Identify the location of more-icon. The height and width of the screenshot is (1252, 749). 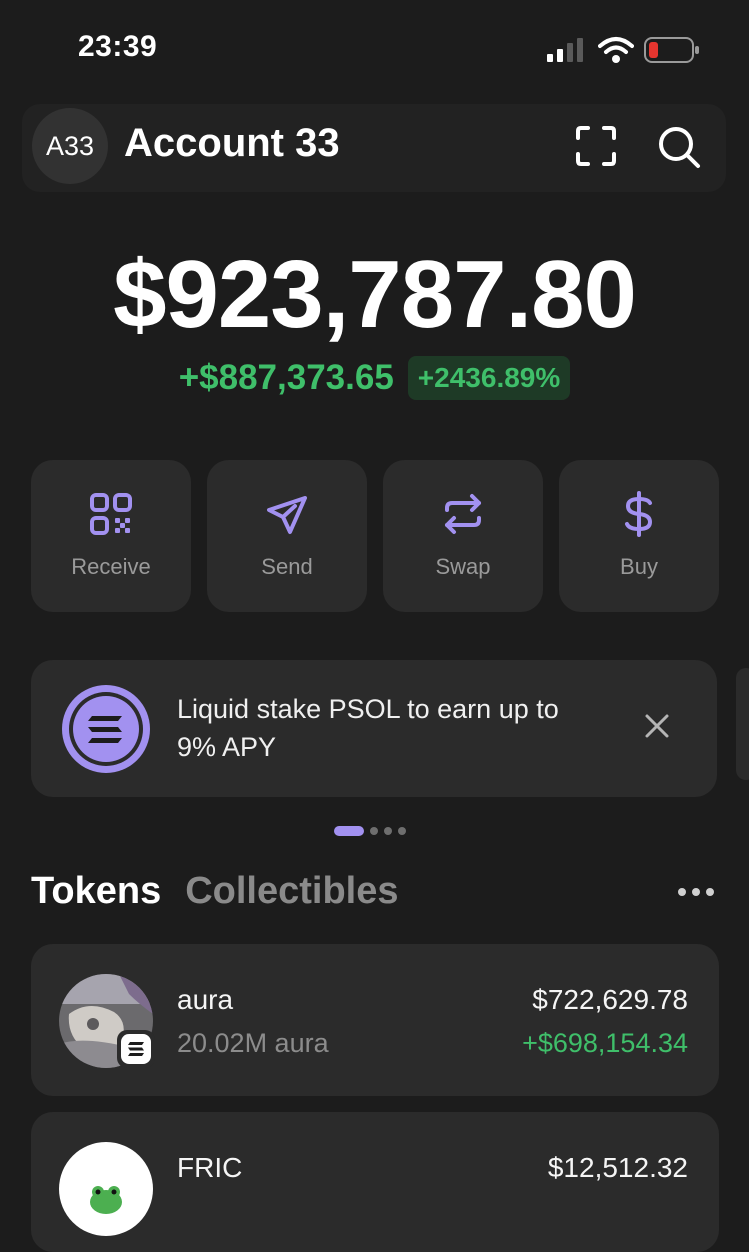
(696, 892).